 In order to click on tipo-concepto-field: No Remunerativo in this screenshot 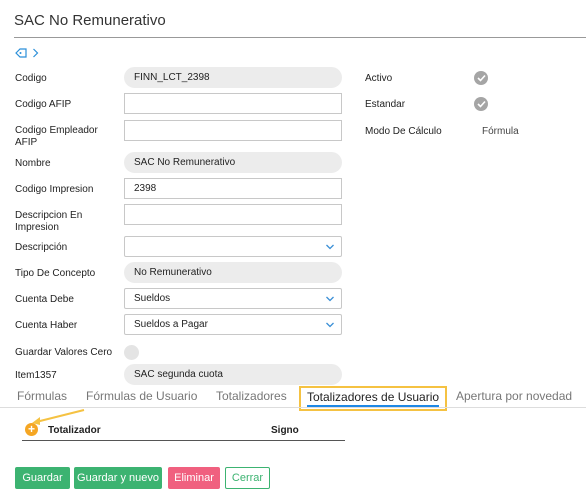, I will do `click(233, 272)`.